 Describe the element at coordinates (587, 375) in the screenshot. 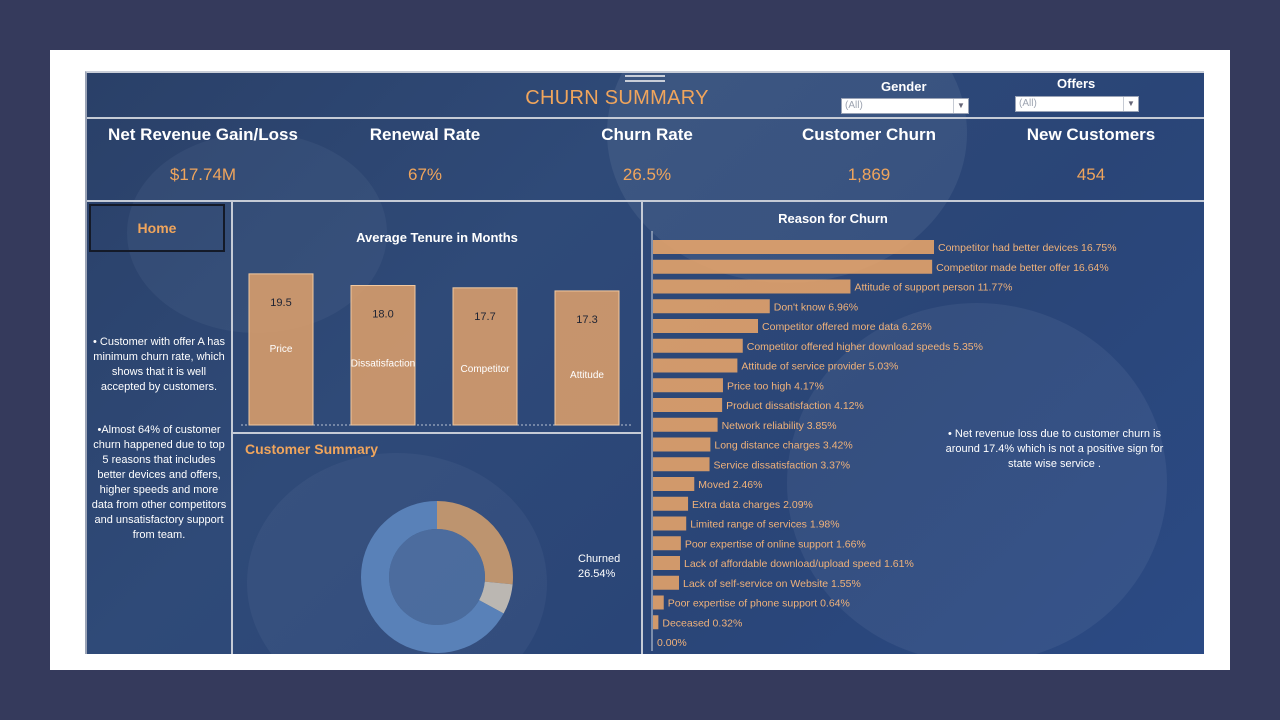

I see `tenure-category-label: Attitude` at that location.